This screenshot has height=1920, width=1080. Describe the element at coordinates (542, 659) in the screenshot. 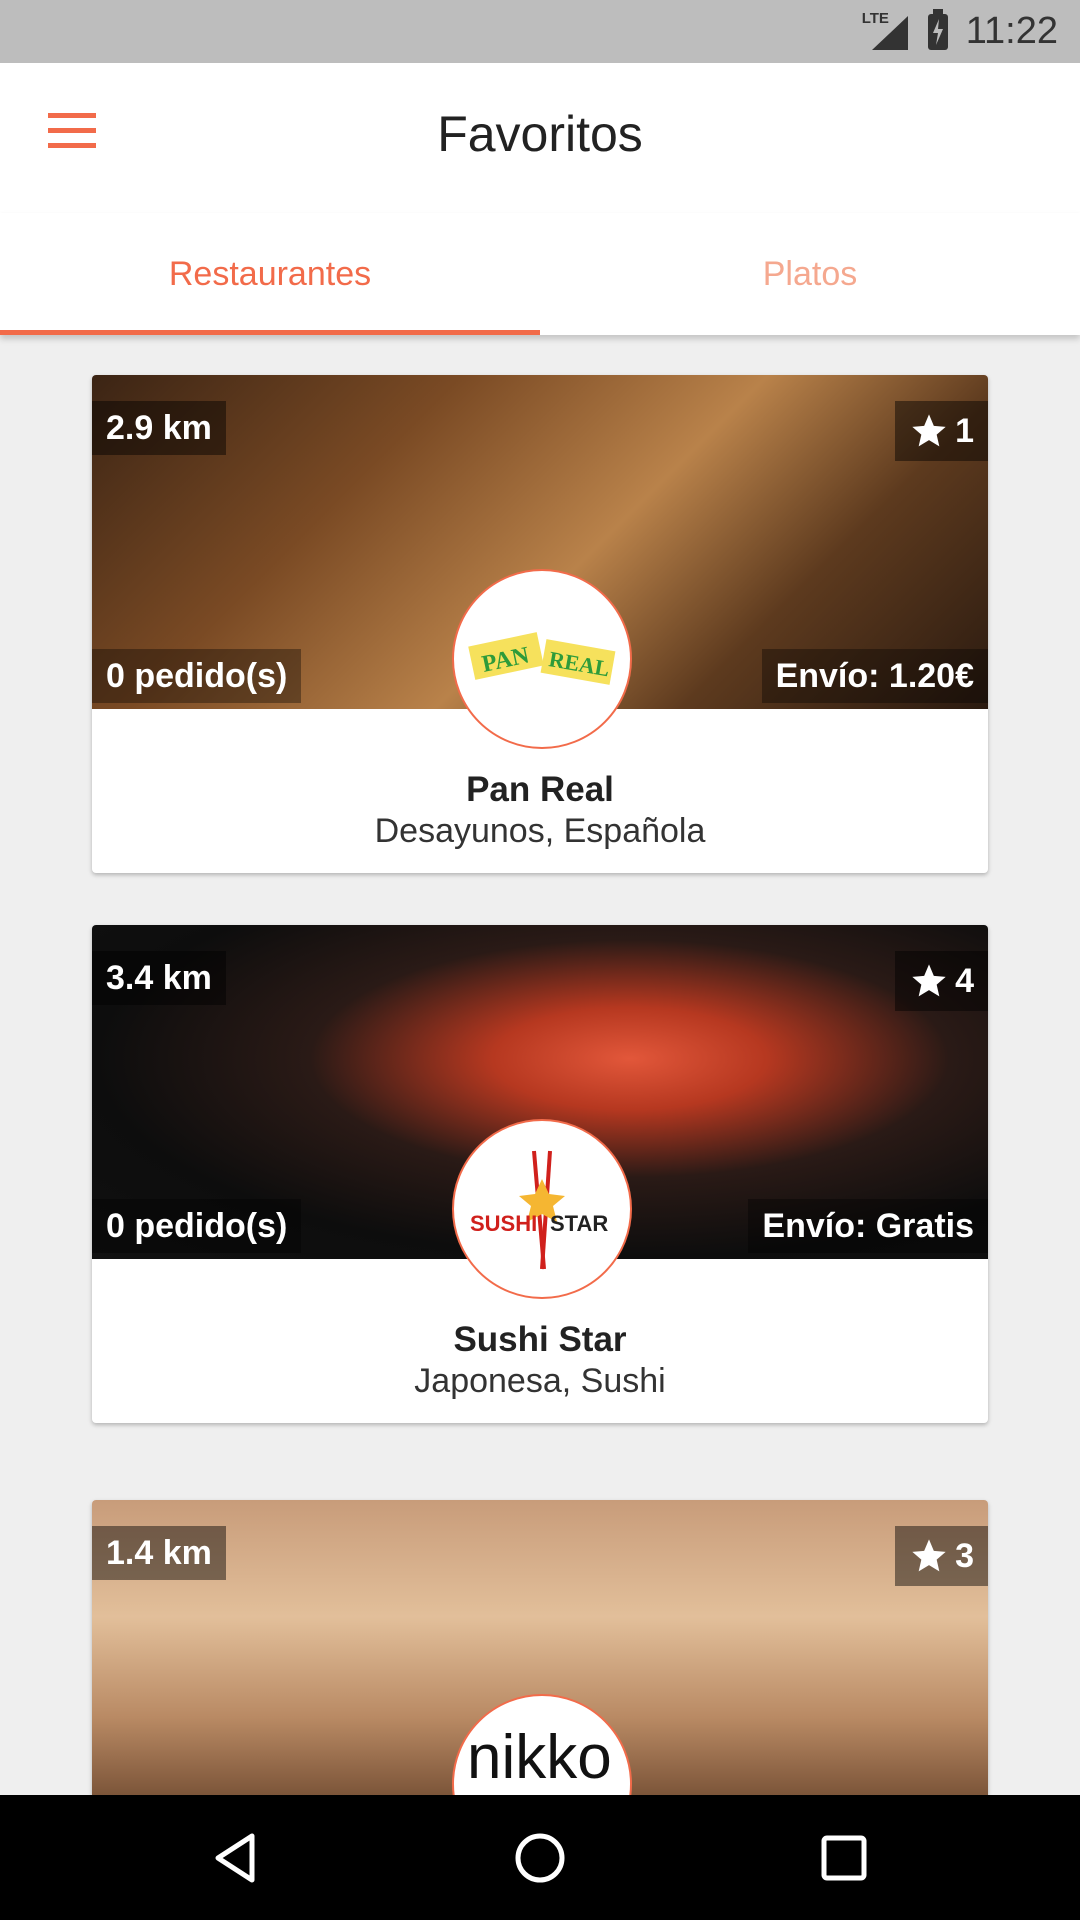

I see `restaurant-logo: PAN REAL` at that location.